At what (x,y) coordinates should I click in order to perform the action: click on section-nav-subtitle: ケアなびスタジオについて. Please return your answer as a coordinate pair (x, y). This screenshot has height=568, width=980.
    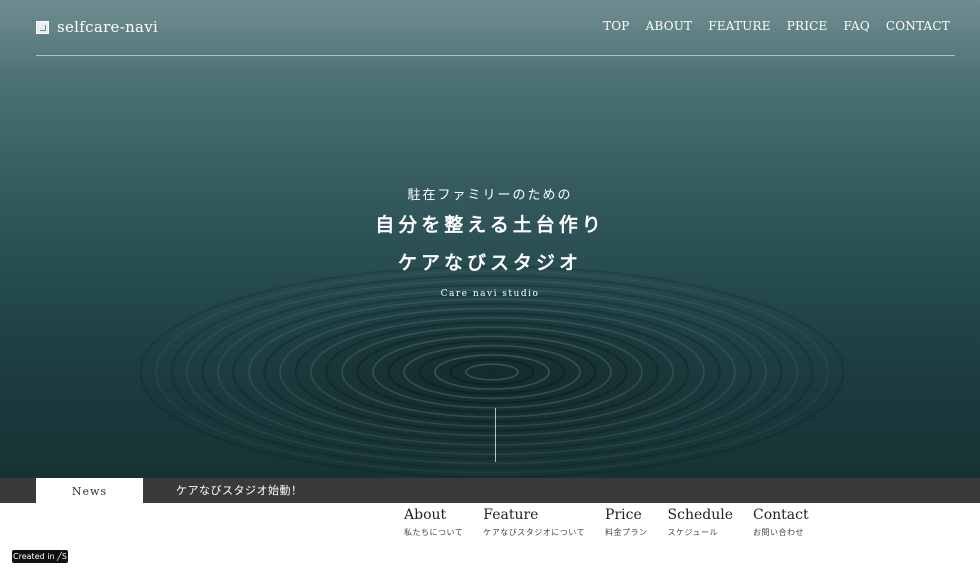
    Looking at the image, I should click on (534, 532).